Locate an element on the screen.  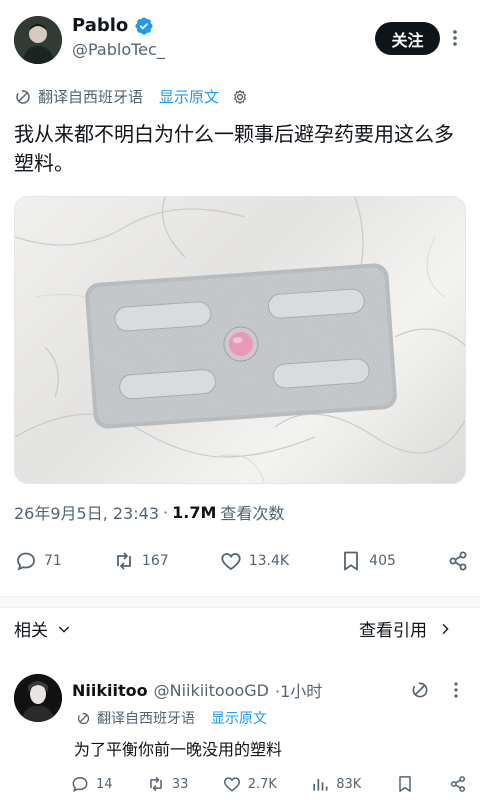
bookmark-button: 405 is located at coordinates (367, 561).